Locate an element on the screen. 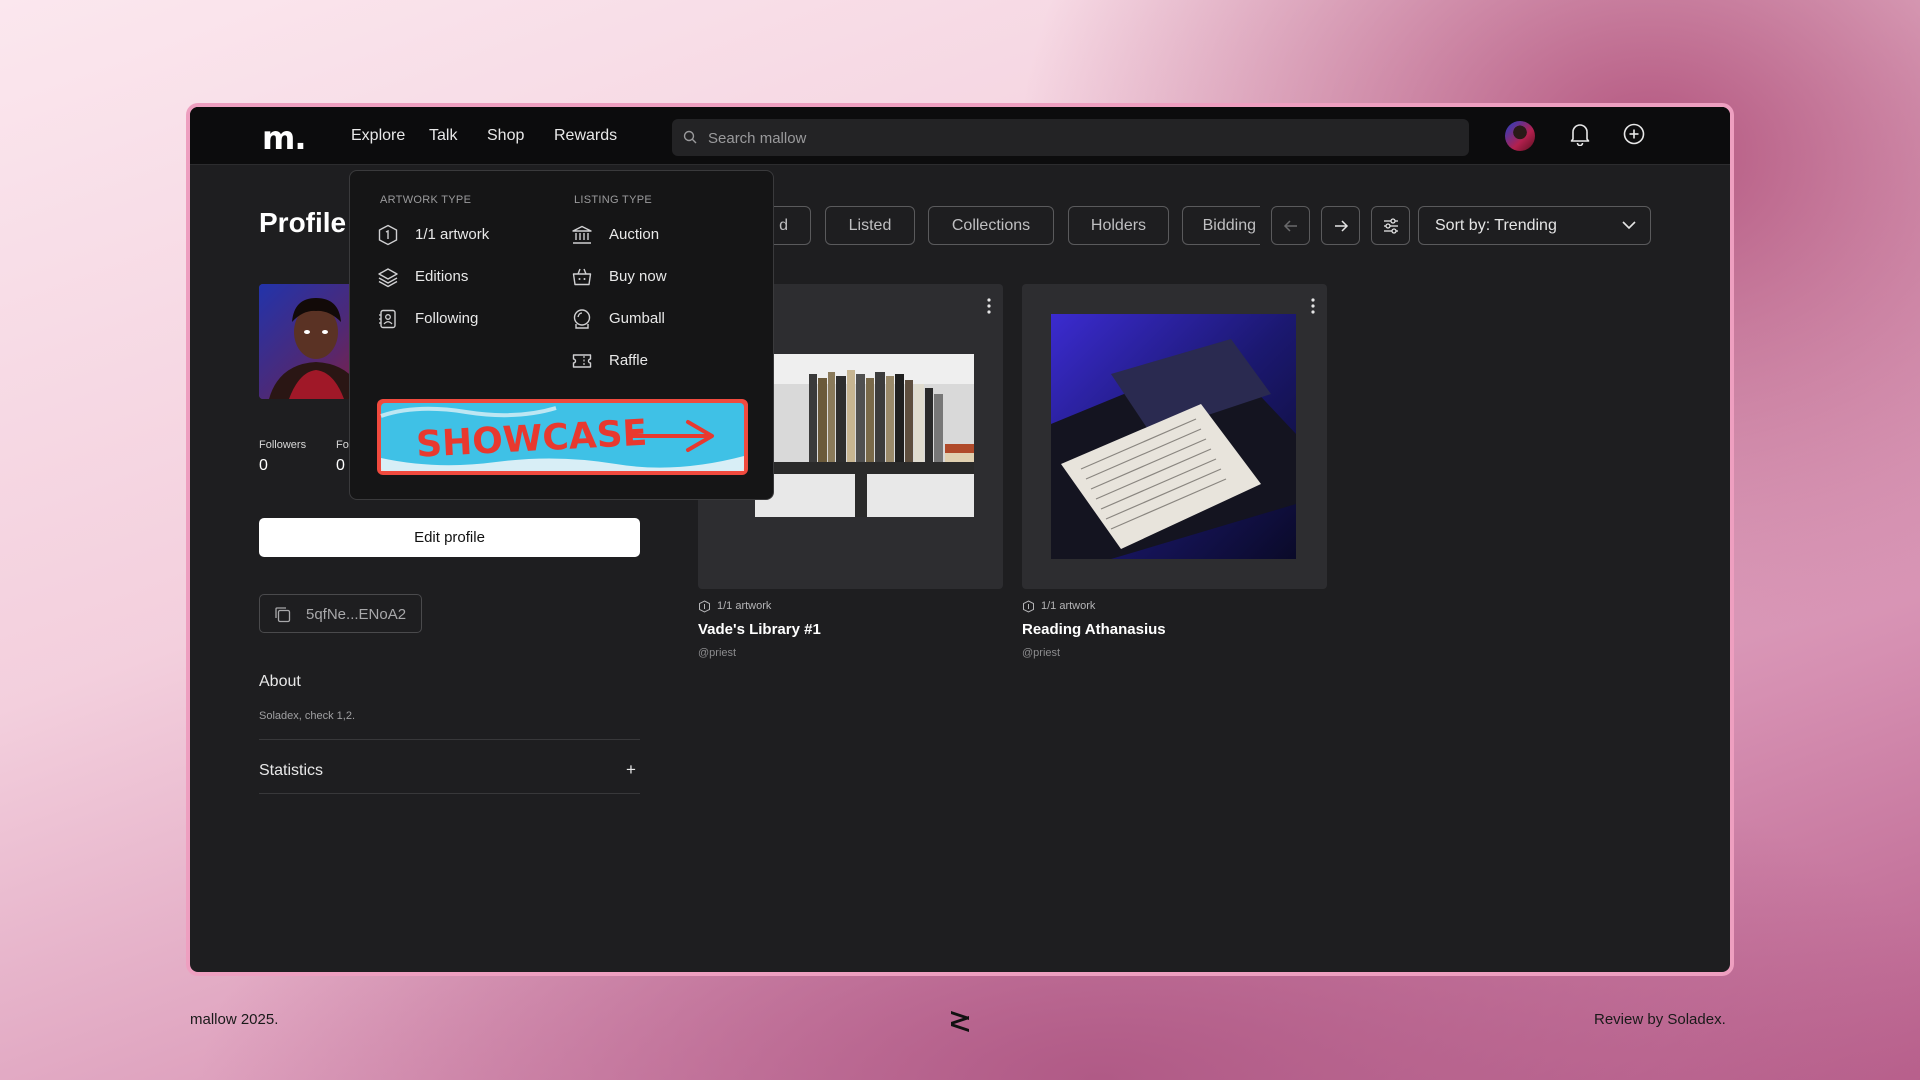 The height and width of the screenshot is (1080, 1920). arrow-right-icon is located at coordinates (1341, 225).